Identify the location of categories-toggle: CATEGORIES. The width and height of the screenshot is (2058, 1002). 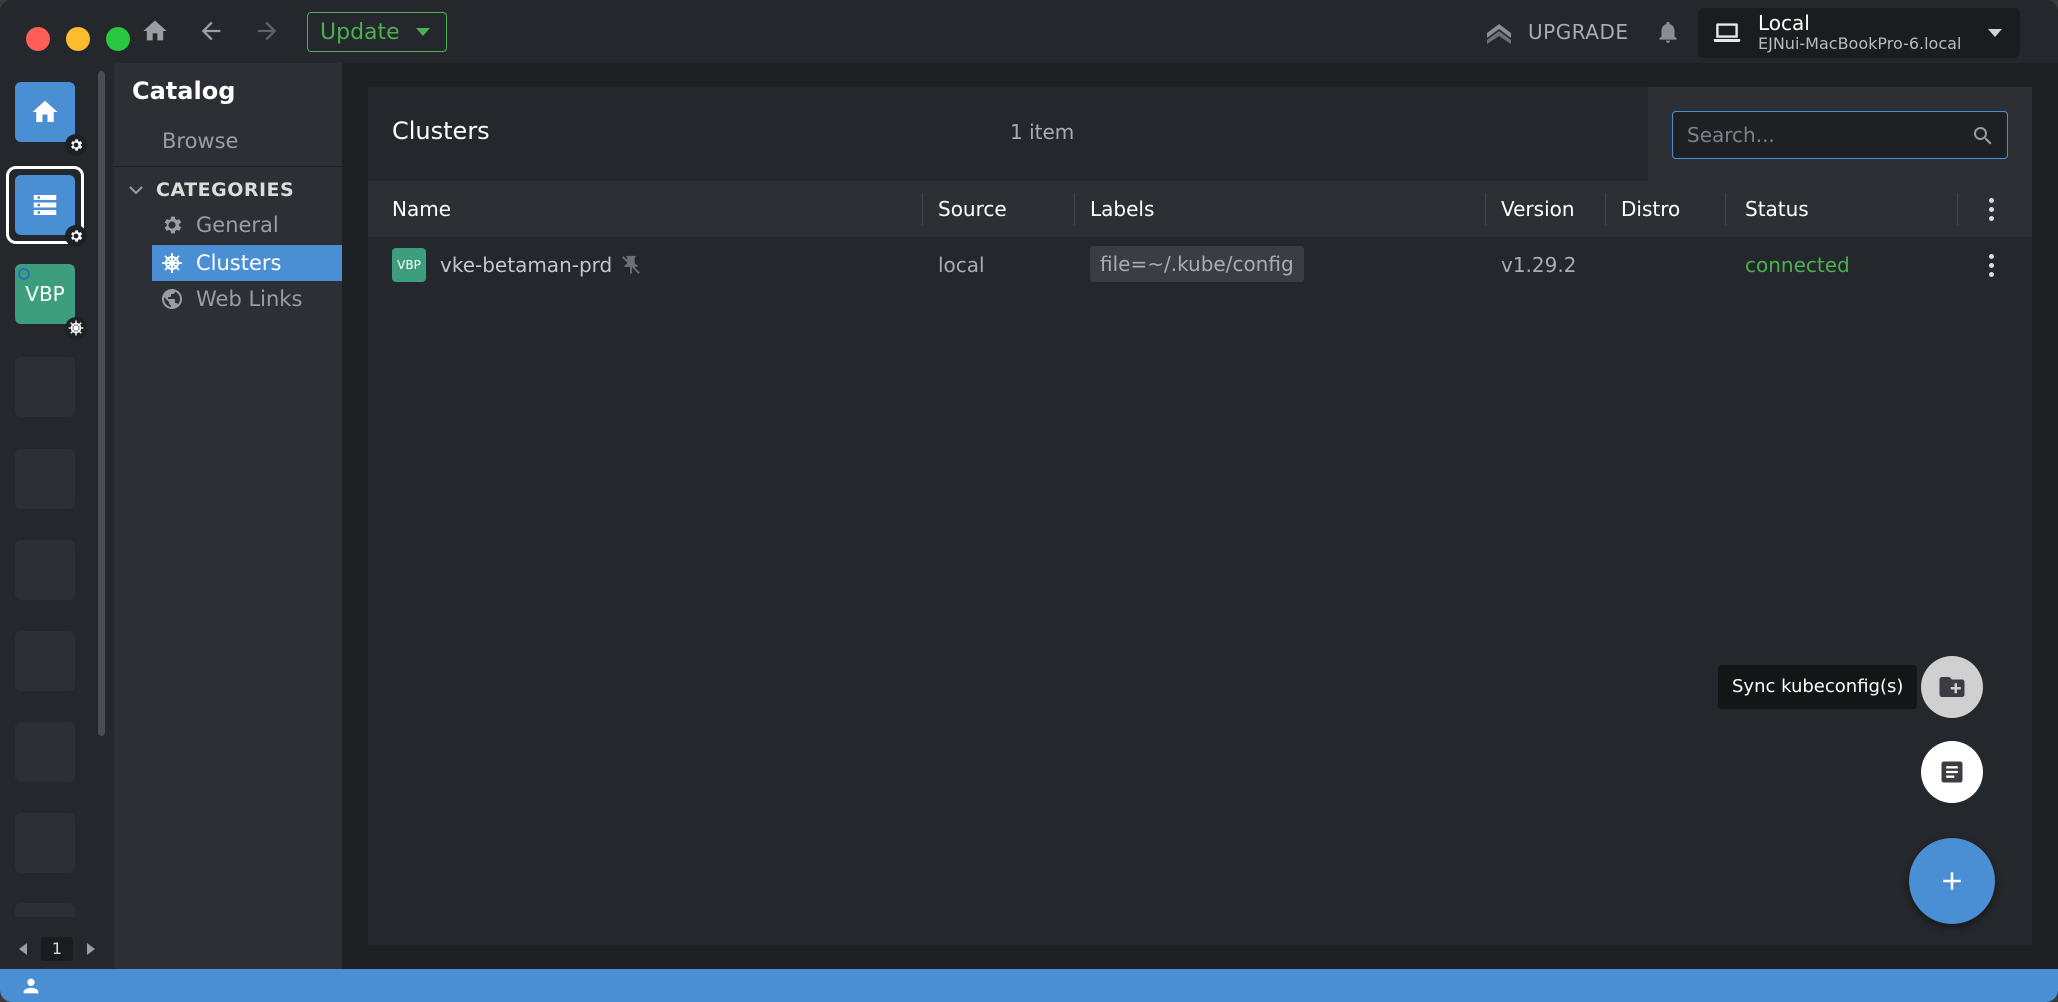
(211, 190).